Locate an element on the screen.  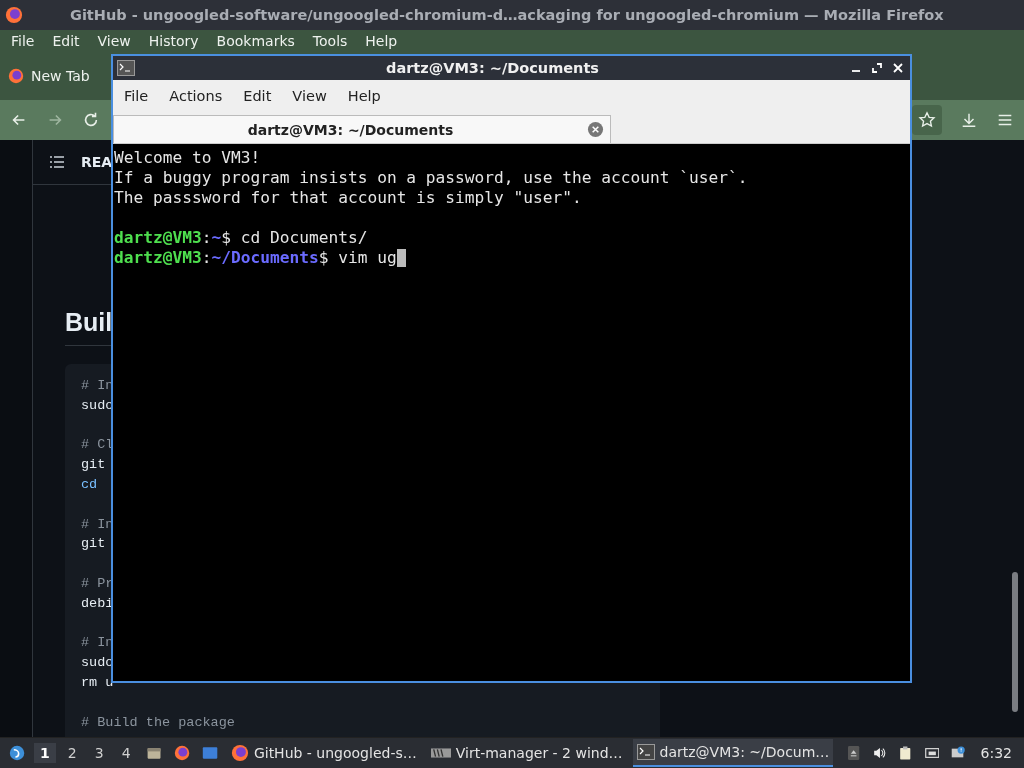
window-title: dartz@VM3: ~/Documents is located at coordinates (492, 68).